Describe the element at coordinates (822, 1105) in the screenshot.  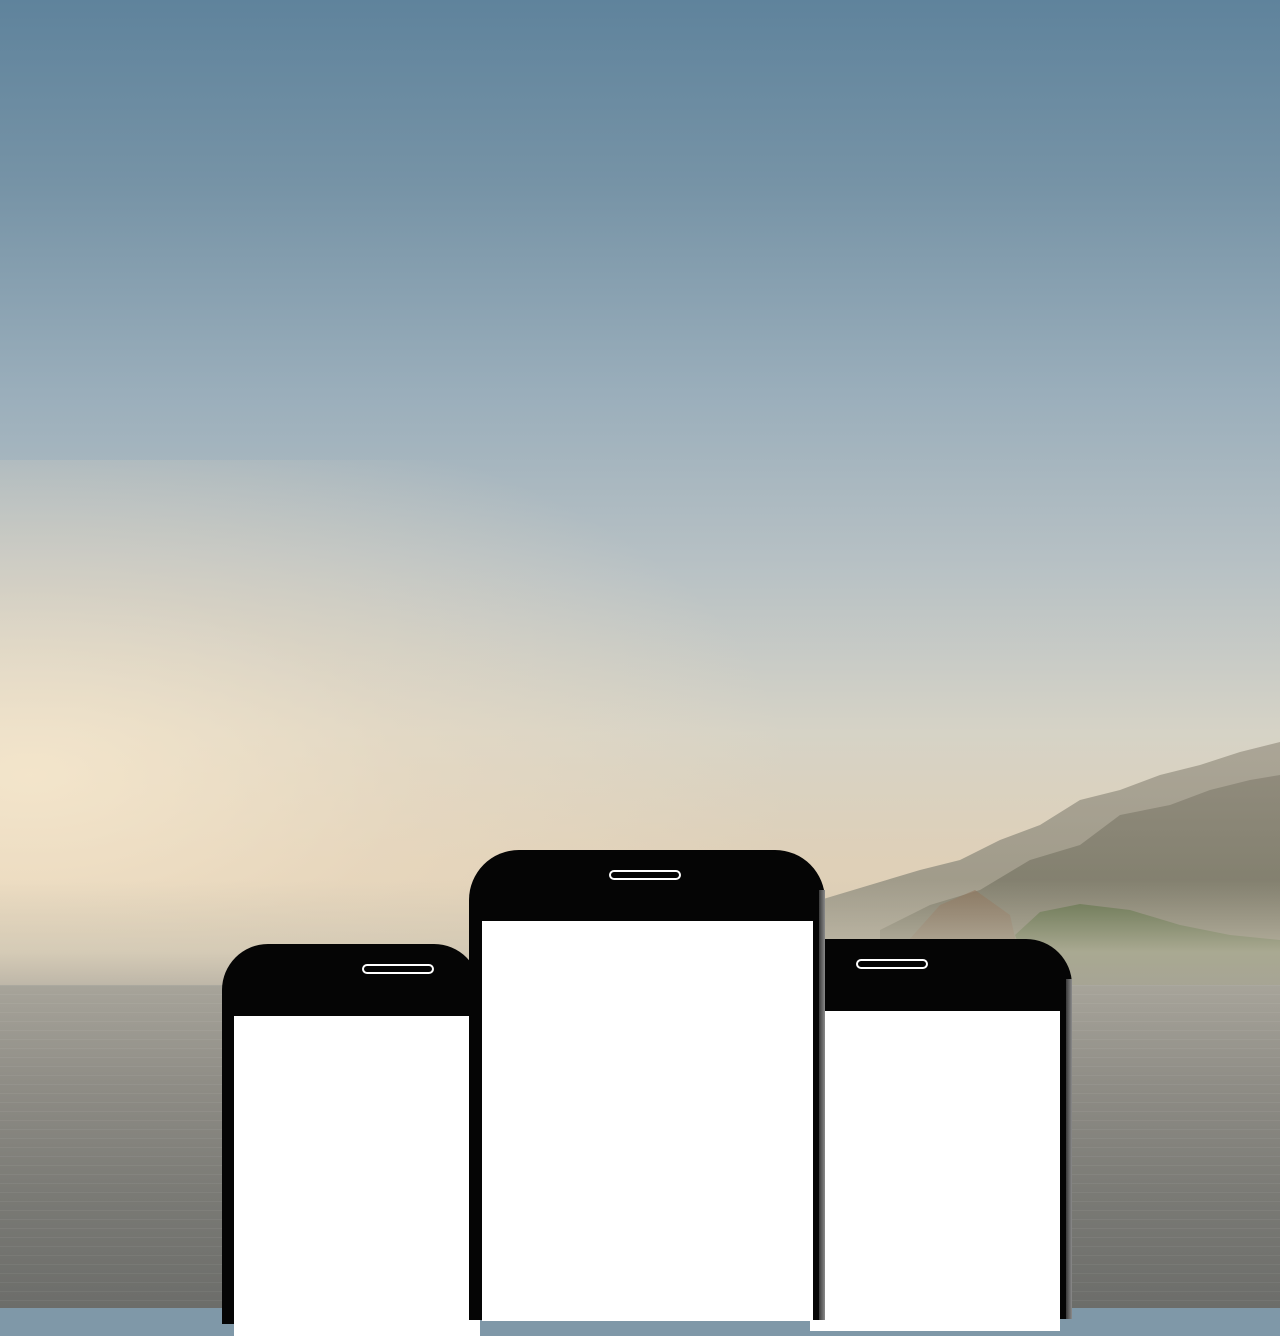
I see `phone-center-edge` at that location.